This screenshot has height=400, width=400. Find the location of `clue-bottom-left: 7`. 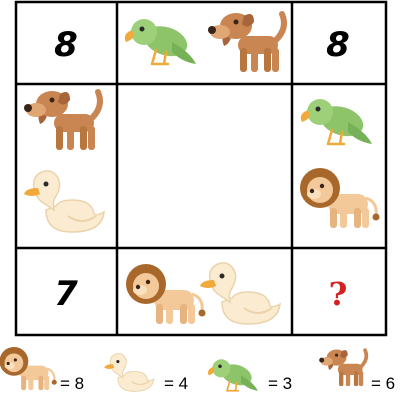

clue-bottom-left: 7 is located at coordinates (66, 294).